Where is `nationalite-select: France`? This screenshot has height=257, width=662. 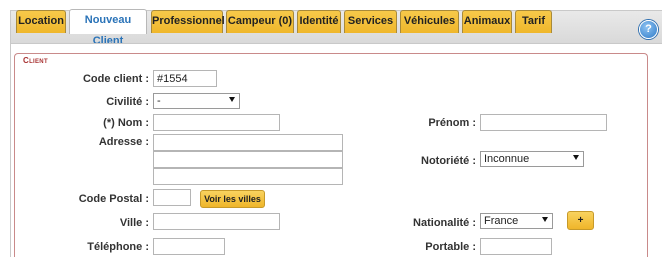
nationalite-select: France is located at coordinates (516, 221).